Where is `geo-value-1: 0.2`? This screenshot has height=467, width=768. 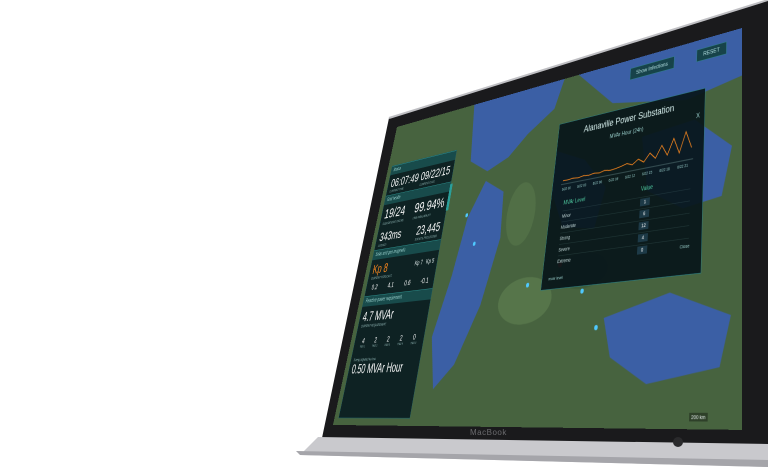
geo-value-1: 0.2 is located at coordinates (374, 287).